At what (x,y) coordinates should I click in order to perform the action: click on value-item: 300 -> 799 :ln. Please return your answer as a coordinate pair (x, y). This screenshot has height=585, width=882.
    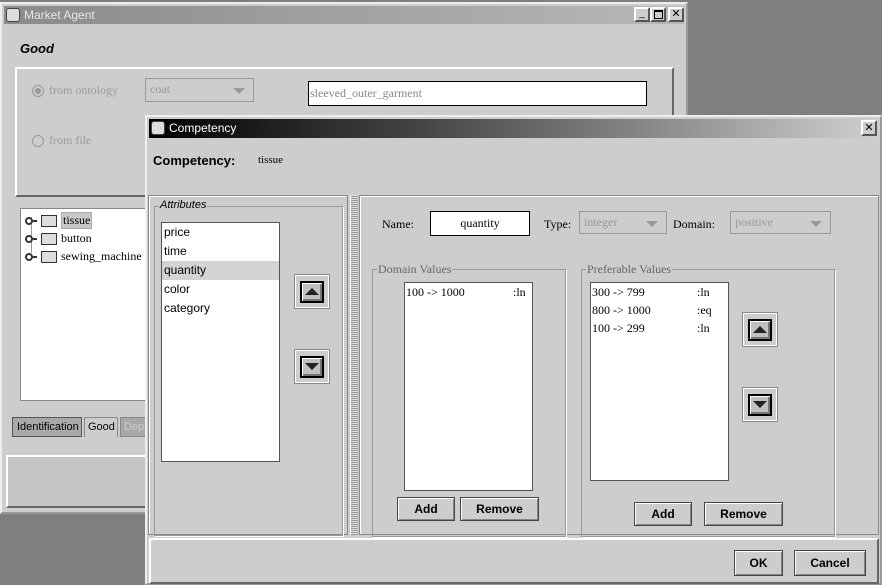
    Looking at the image, I should click on (659, 292).